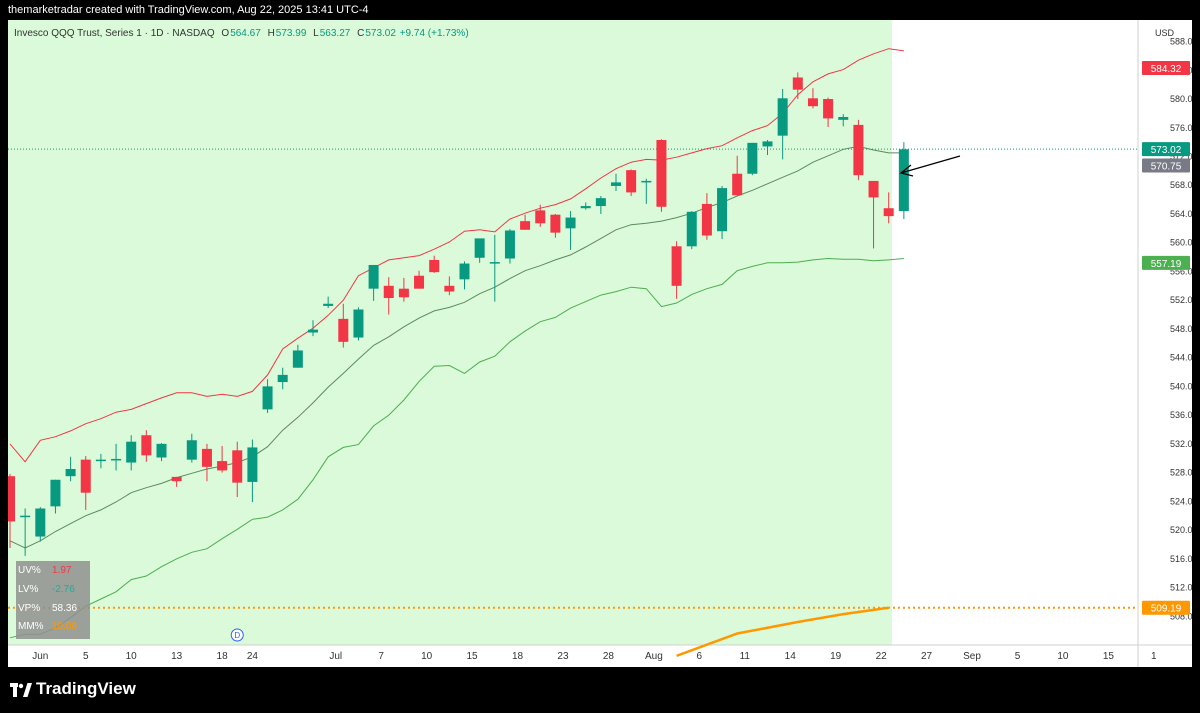  I want to click on y-tick-label: 536.00, so click(1181, 415).